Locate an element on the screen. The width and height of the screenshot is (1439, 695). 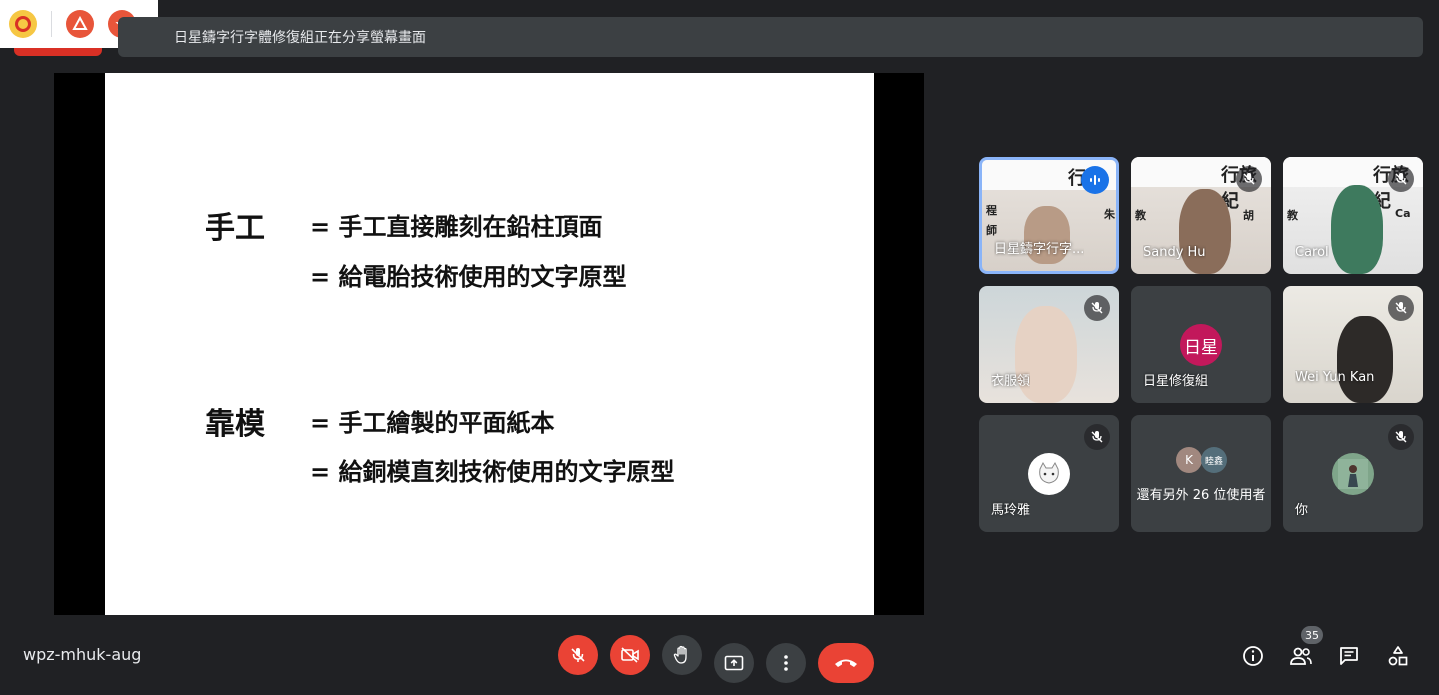
presenting-banner-text: 日星鑄字行字體修復組正在分享螢幕畫面 is located at coordinates (300, 38).